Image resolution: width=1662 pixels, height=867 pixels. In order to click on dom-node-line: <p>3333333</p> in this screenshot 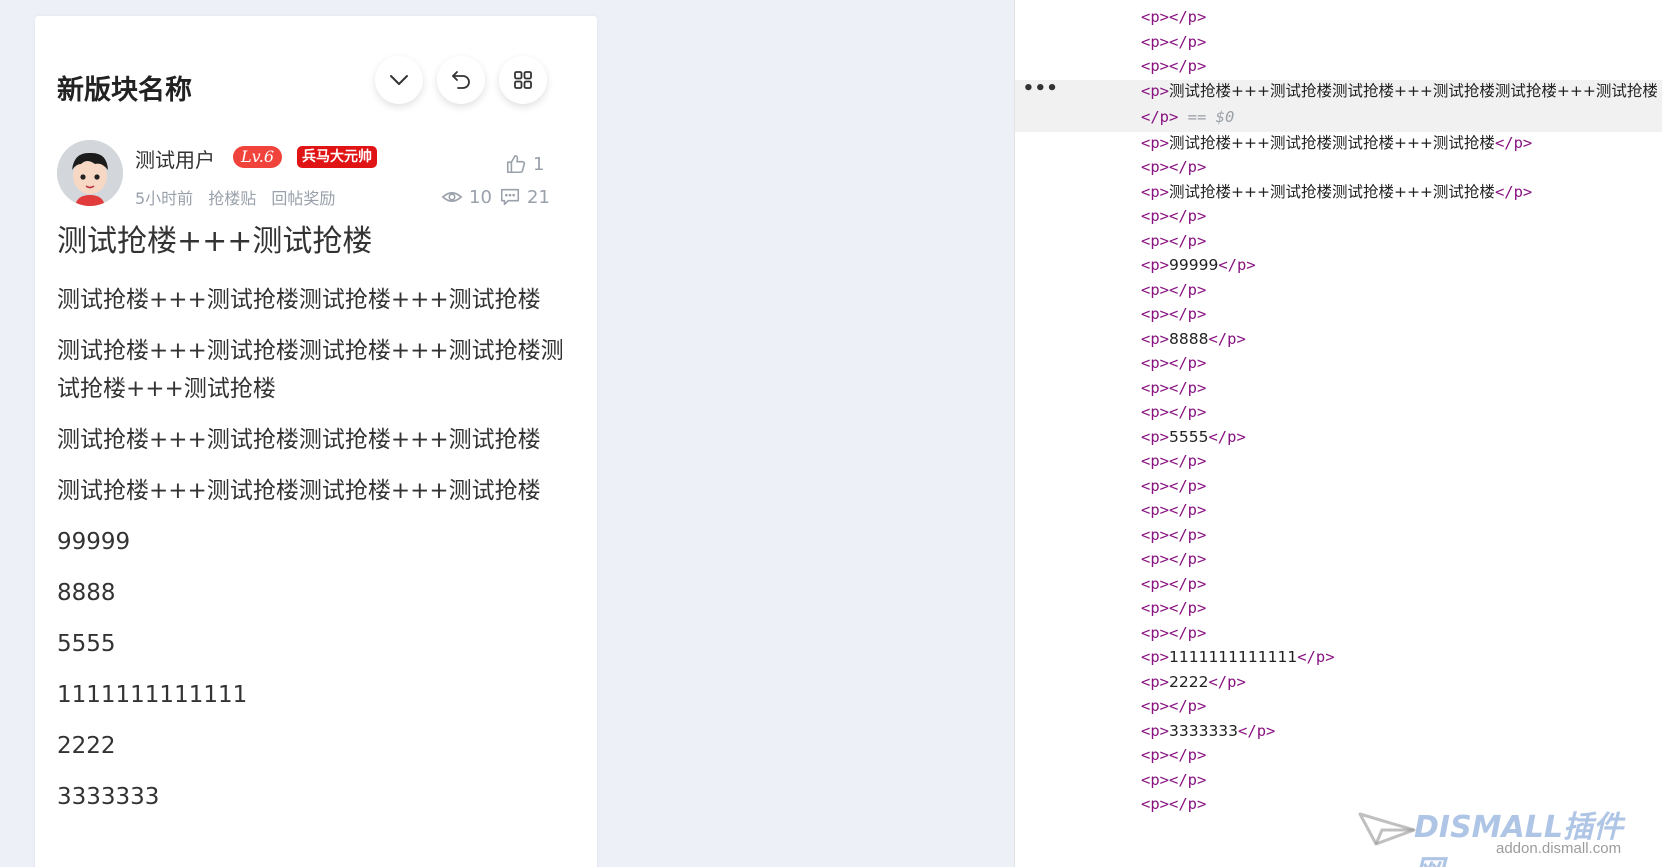, I will do `click(1399, 731)`.